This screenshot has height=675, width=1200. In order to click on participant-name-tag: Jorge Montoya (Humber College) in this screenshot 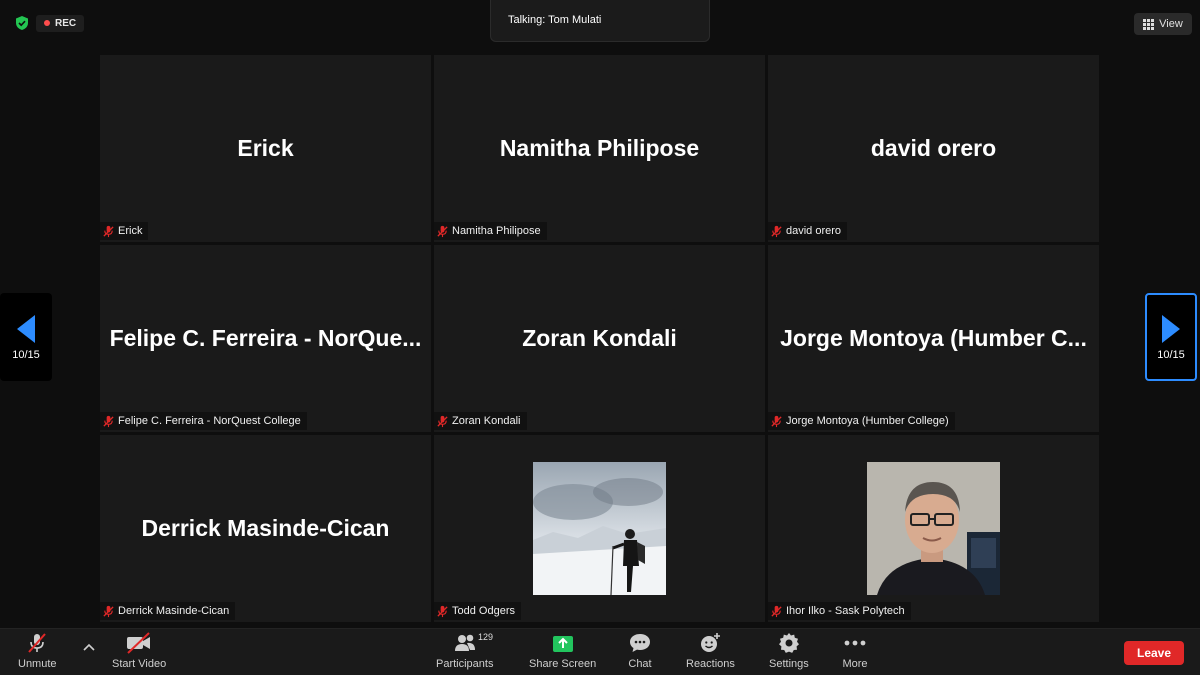, I will do `click(861, 421)`.